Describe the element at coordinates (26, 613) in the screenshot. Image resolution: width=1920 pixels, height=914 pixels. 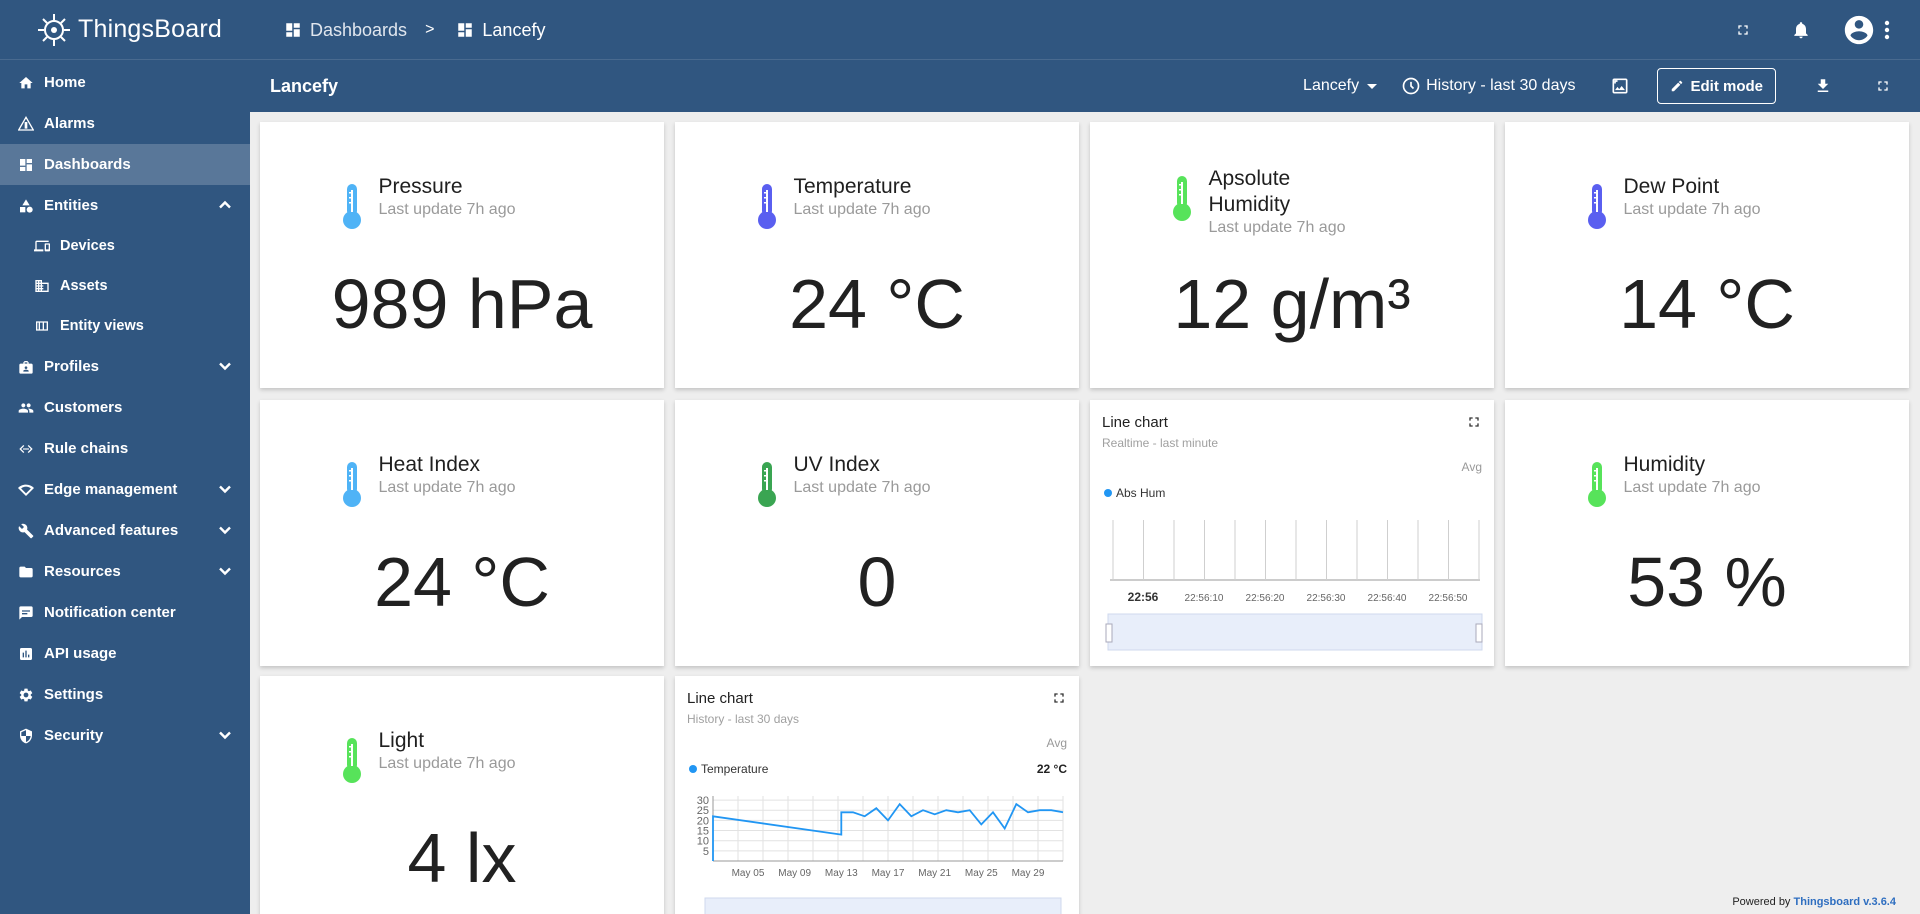
I see `notification-icon` at that location.